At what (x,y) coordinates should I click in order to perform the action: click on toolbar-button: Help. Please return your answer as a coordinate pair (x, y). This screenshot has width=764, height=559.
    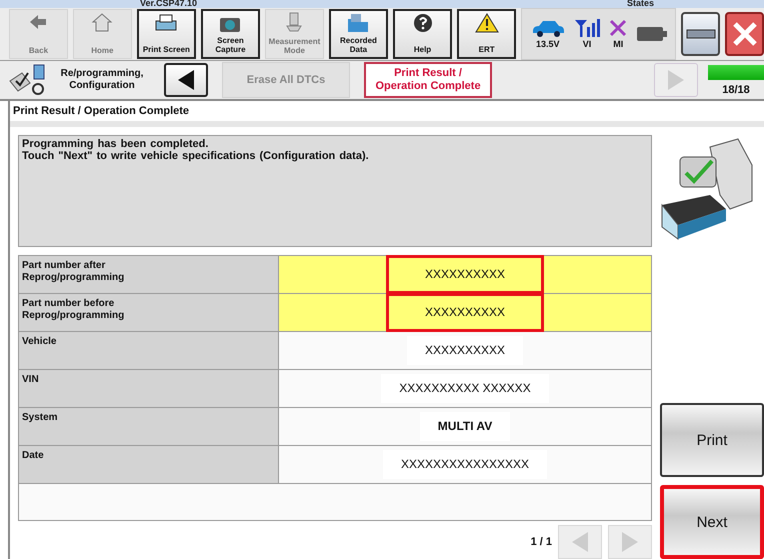
    Looking at the image, I should click on (422, 34).